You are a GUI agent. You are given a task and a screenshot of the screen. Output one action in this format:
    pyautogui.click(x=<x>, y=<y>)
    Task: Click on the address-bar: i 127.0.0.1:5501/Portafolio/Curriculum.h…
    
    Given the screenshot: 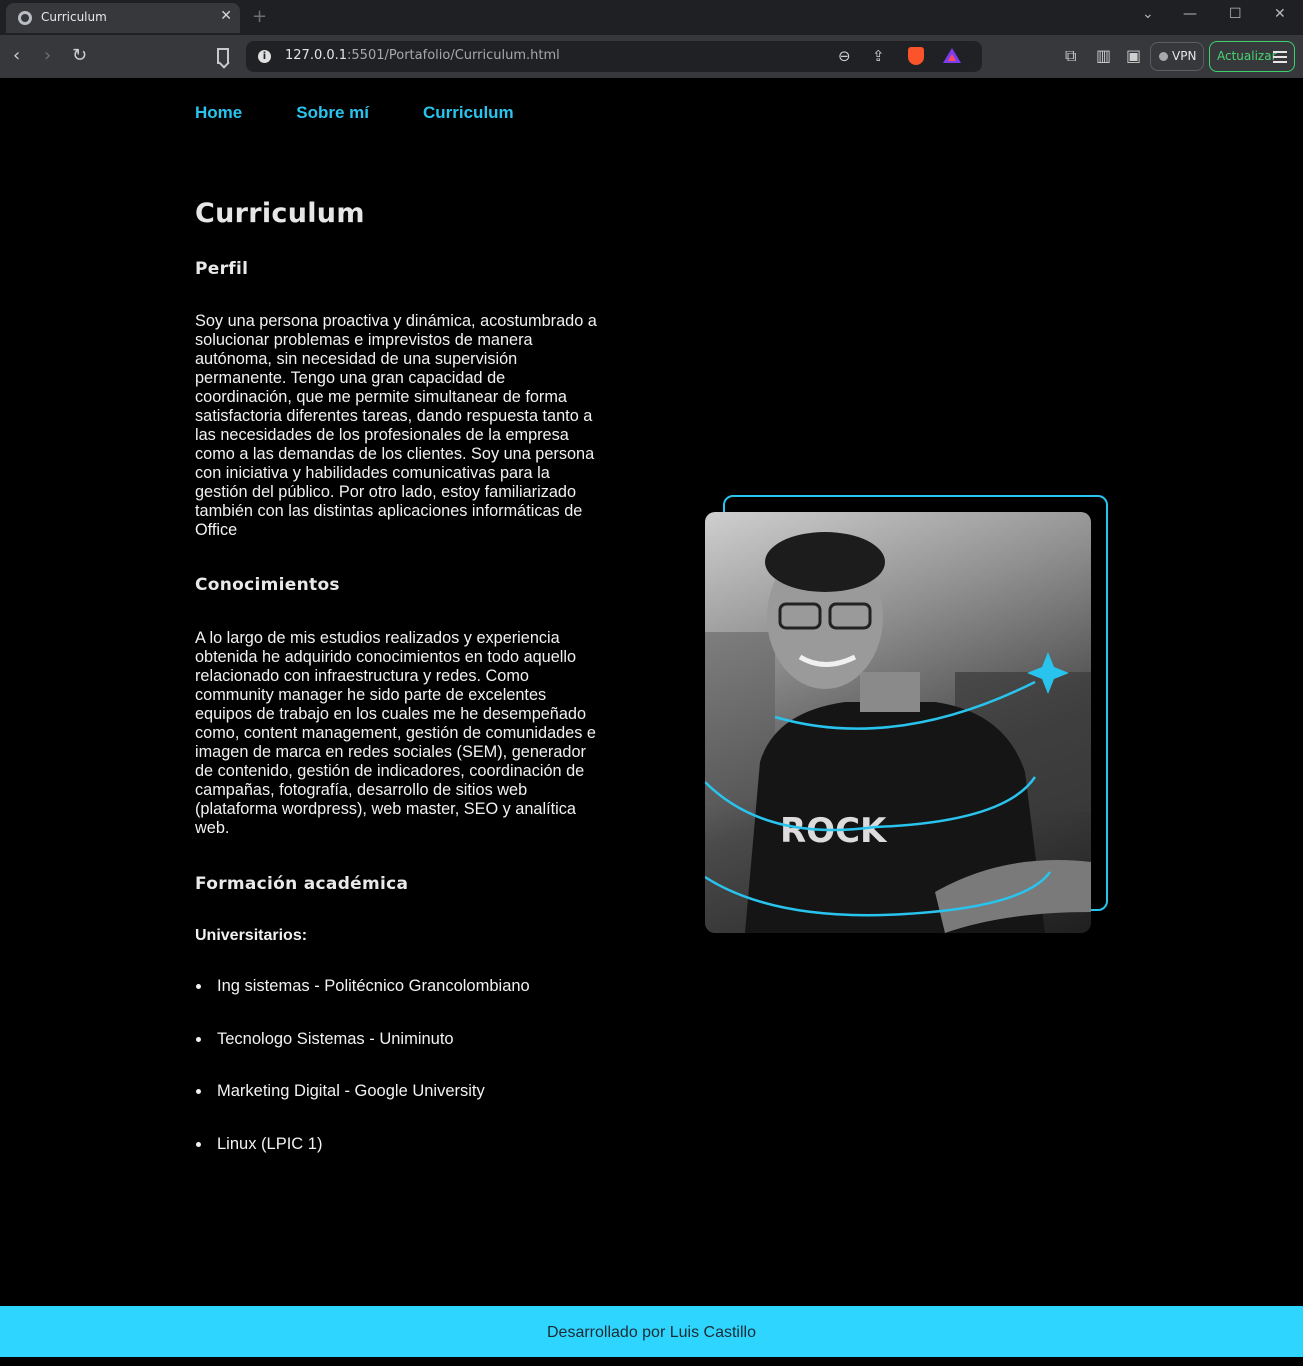 What is the action you would take?
    pyautogui.click(x=614, y=56)
    